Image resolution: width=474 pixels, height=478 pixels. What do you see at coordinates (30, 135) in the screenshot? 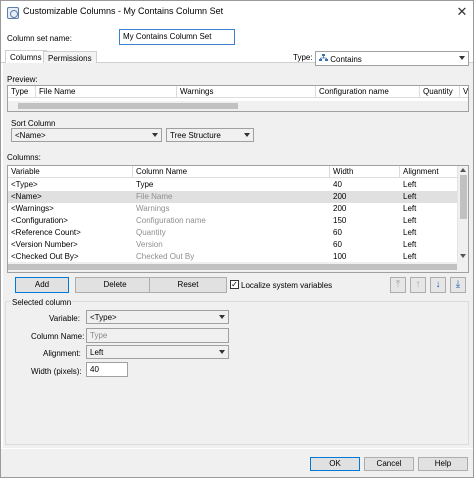
I see `sort-column-value: <Name>` at bounding box center [30, 135].